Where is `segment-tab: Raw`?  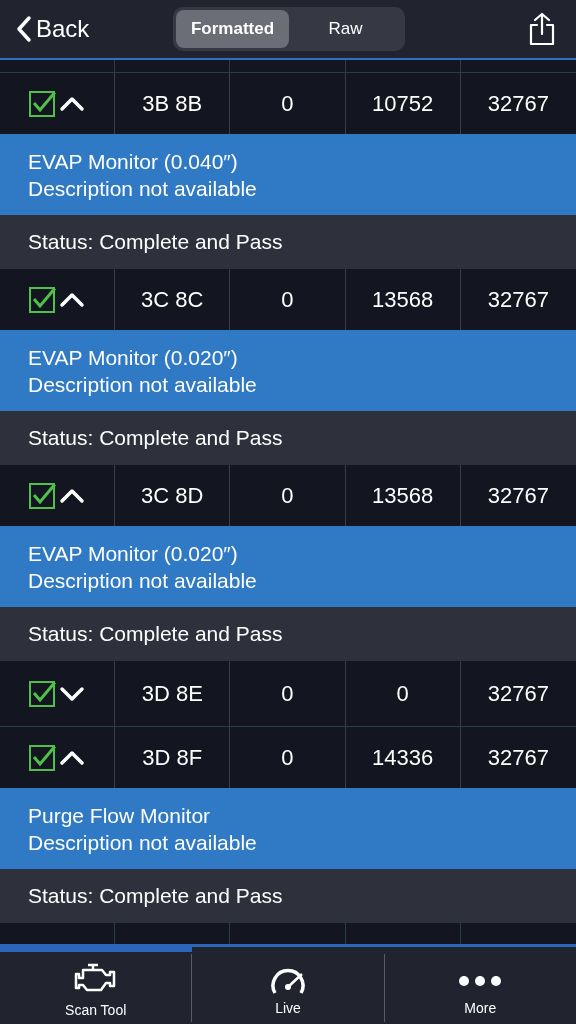 segment-tab: Raw is located at coordinates (345, 29).